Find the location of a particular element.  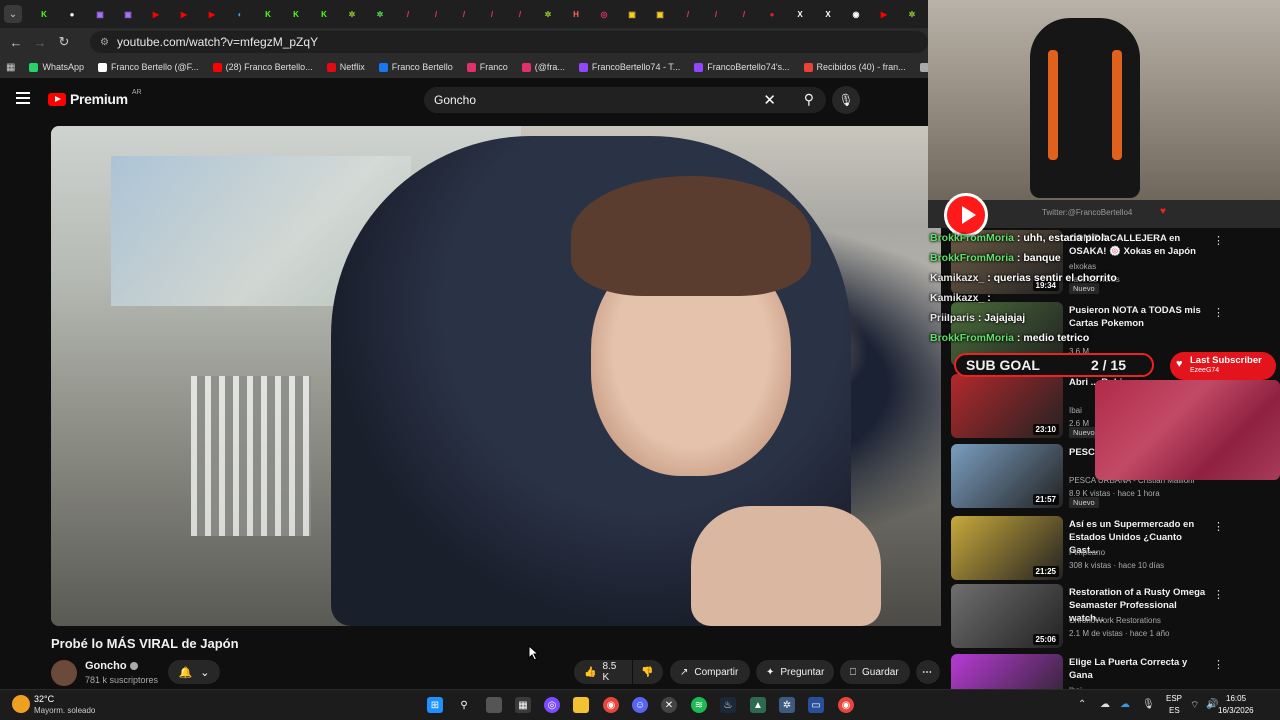

share-button: ↗ Compartir is located at coordinates (710, 672).